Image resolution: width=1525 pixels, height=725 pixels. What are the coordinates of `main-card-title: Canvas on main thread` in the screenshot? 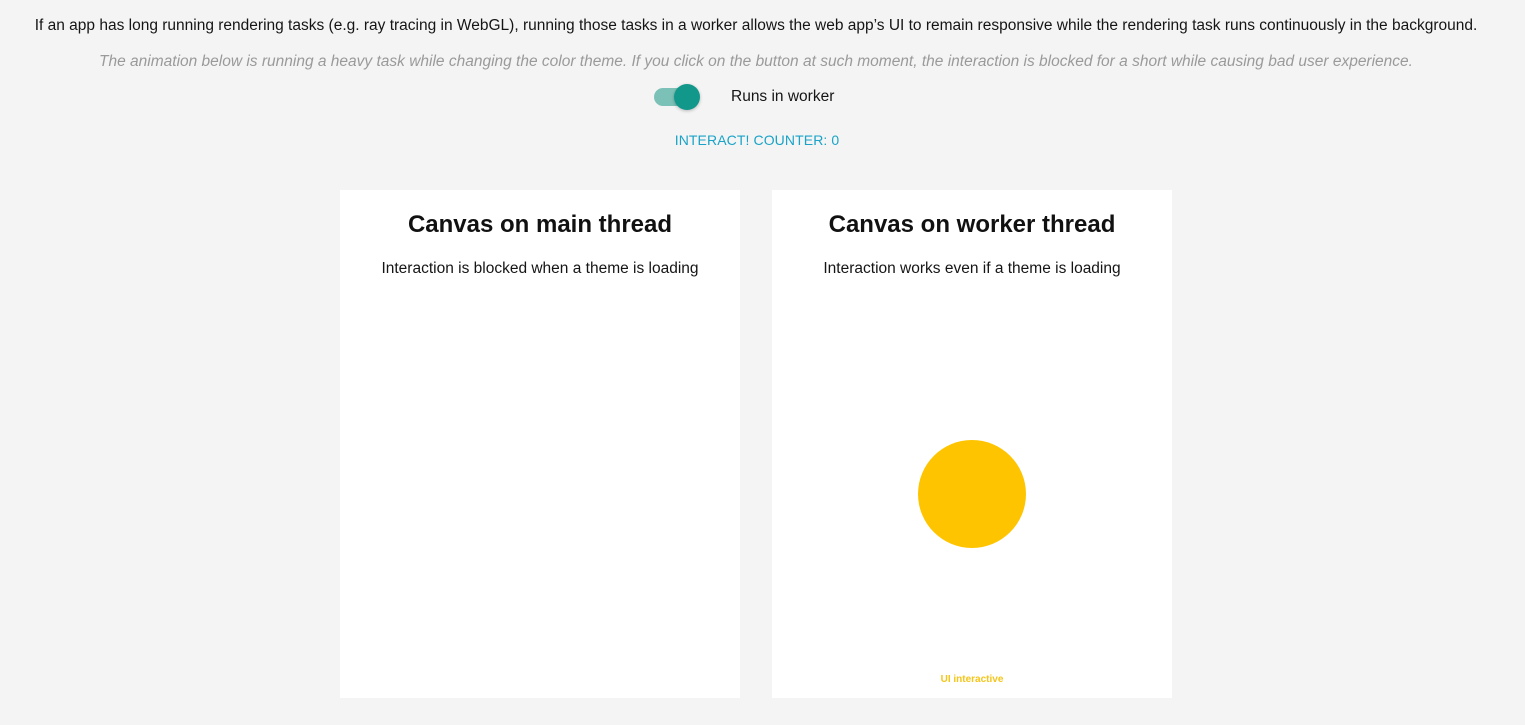 It's located at (540, 224).